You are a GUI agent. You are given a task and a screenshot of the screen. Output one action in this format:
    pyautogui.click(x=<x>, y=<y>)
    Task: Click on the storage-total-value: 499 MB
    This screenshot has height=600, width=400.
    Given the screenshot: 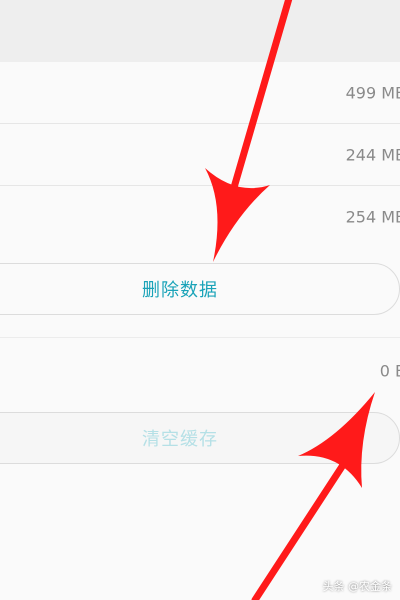 What is the action you would take?
    pyautogui.click(x=372, y=93)
    